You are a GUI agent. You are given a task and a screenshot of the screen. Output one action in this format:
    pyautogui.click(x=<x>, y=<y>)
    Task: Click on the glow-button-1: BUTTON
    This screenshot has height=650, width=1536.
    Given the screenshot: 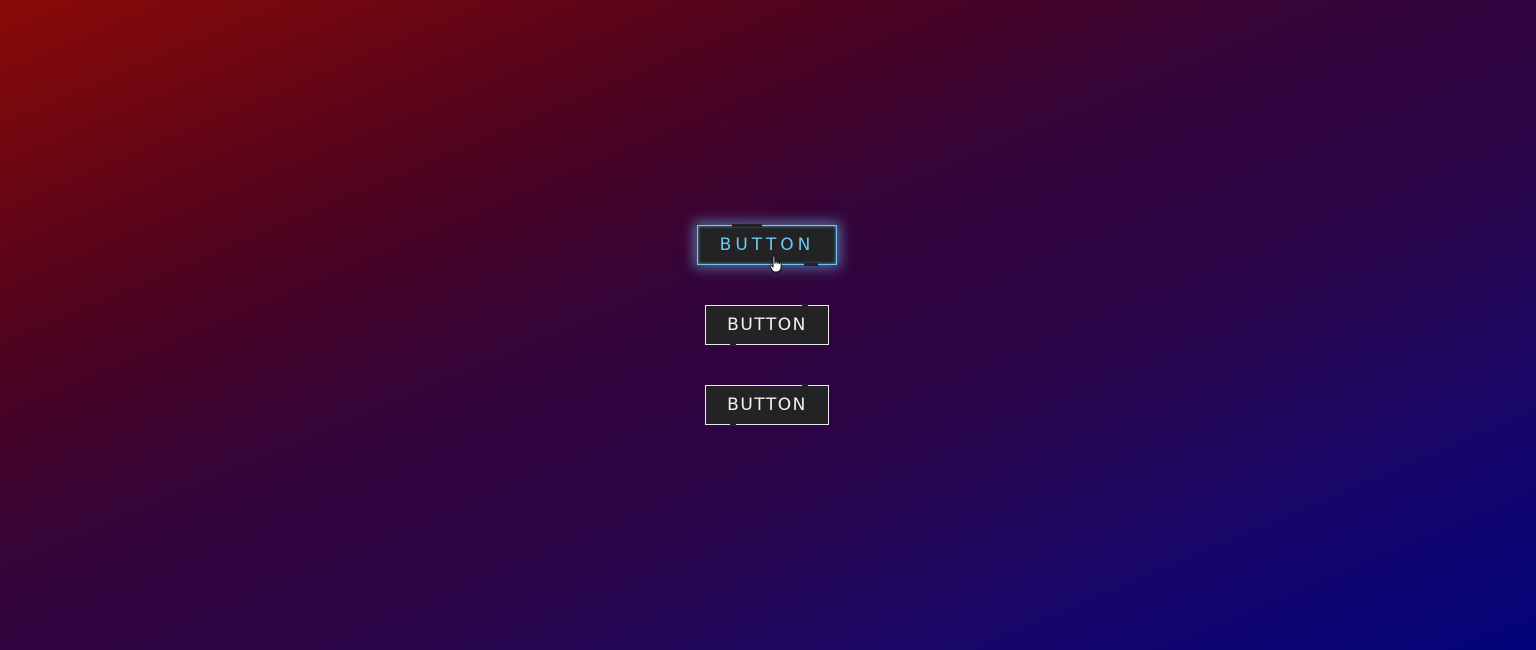 What is the action you would take?
    pyautogui.click(x=767, y=245)
    